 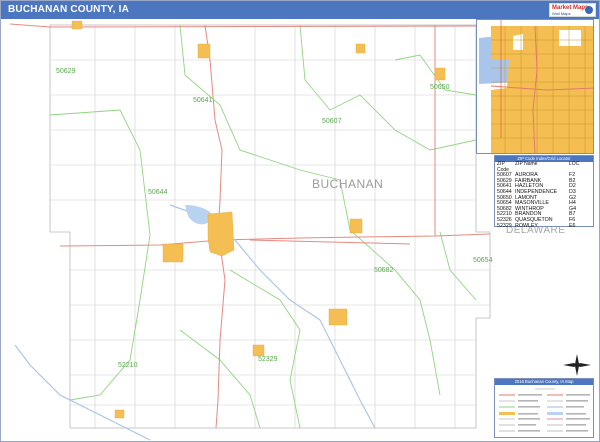 What do you see at coordinates (589, 10) in the screenshot?
I see `logo-globe-icon` at bounding box center [589, 10].